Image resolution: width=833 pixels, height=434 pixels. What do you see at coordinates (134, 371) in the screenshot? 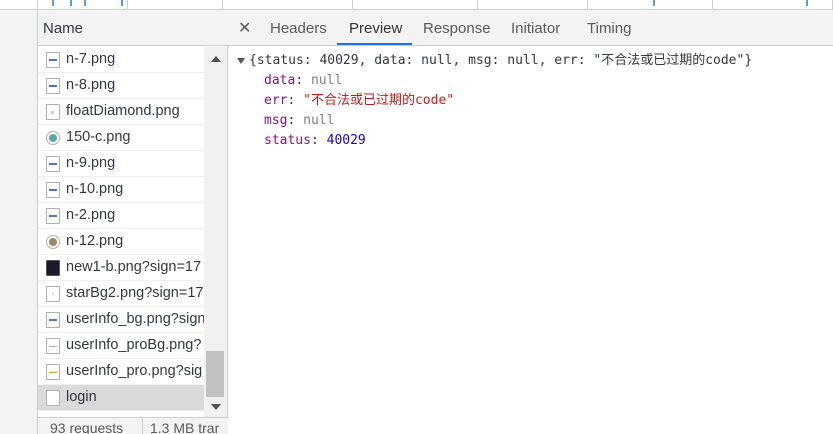
I see `request-name: userInfo_pro.png?sig` at bounding box center [134, 371].